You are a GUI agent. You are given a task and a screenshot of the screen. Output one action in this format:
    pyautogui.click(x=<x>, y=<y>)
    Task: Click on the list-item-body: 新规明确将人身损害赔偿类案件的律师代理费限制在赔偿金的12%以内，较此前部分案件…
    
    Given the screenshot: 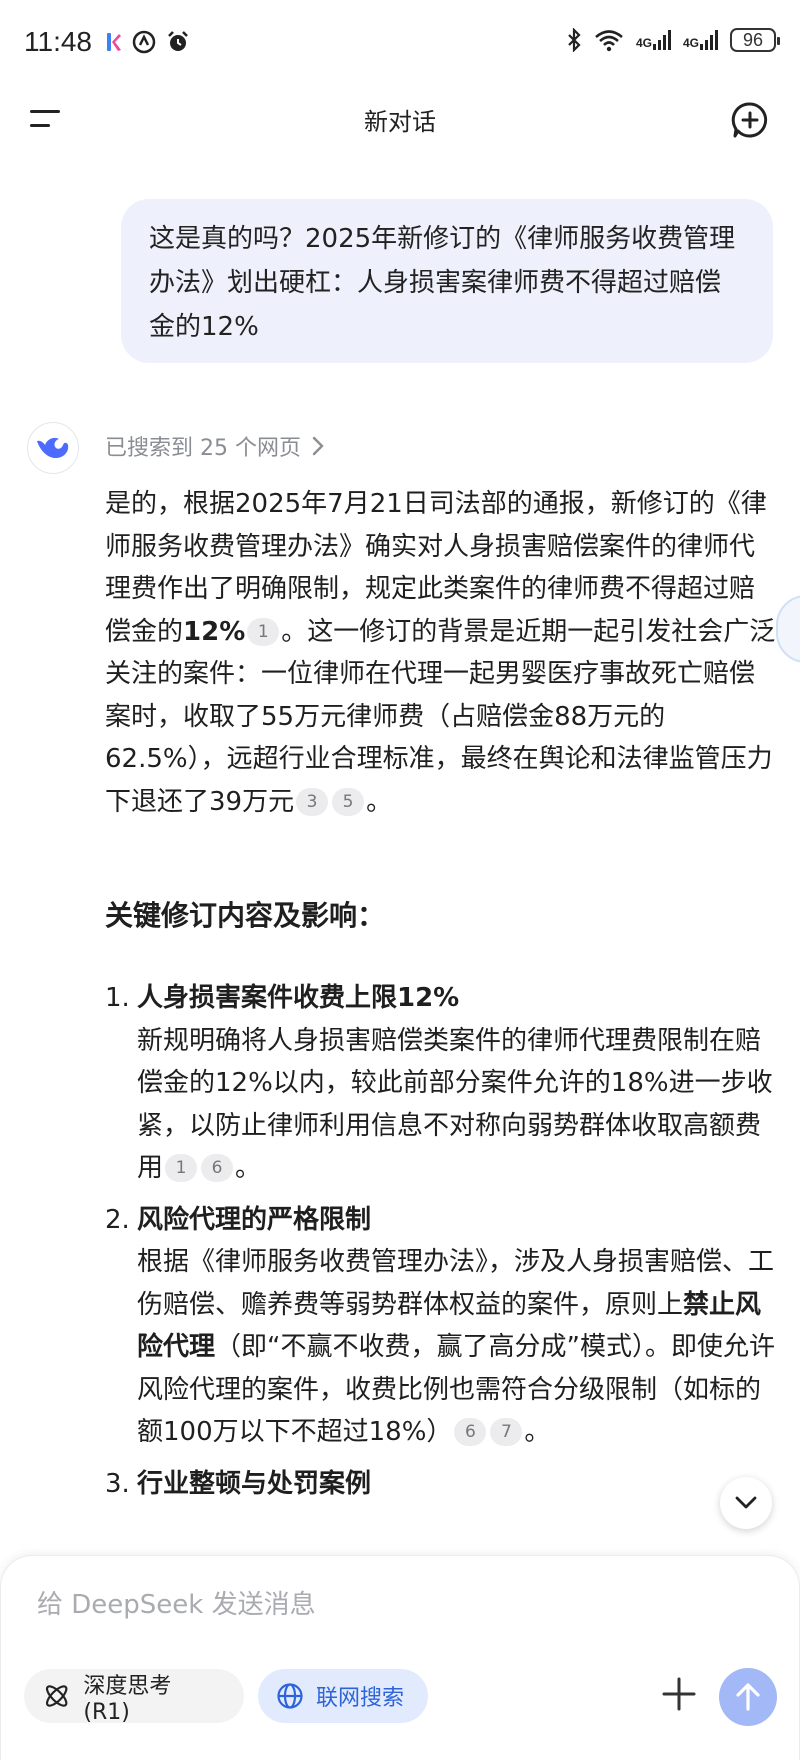 What is the action you would take?
    pyautogui.click(x=455, y=1104)
    